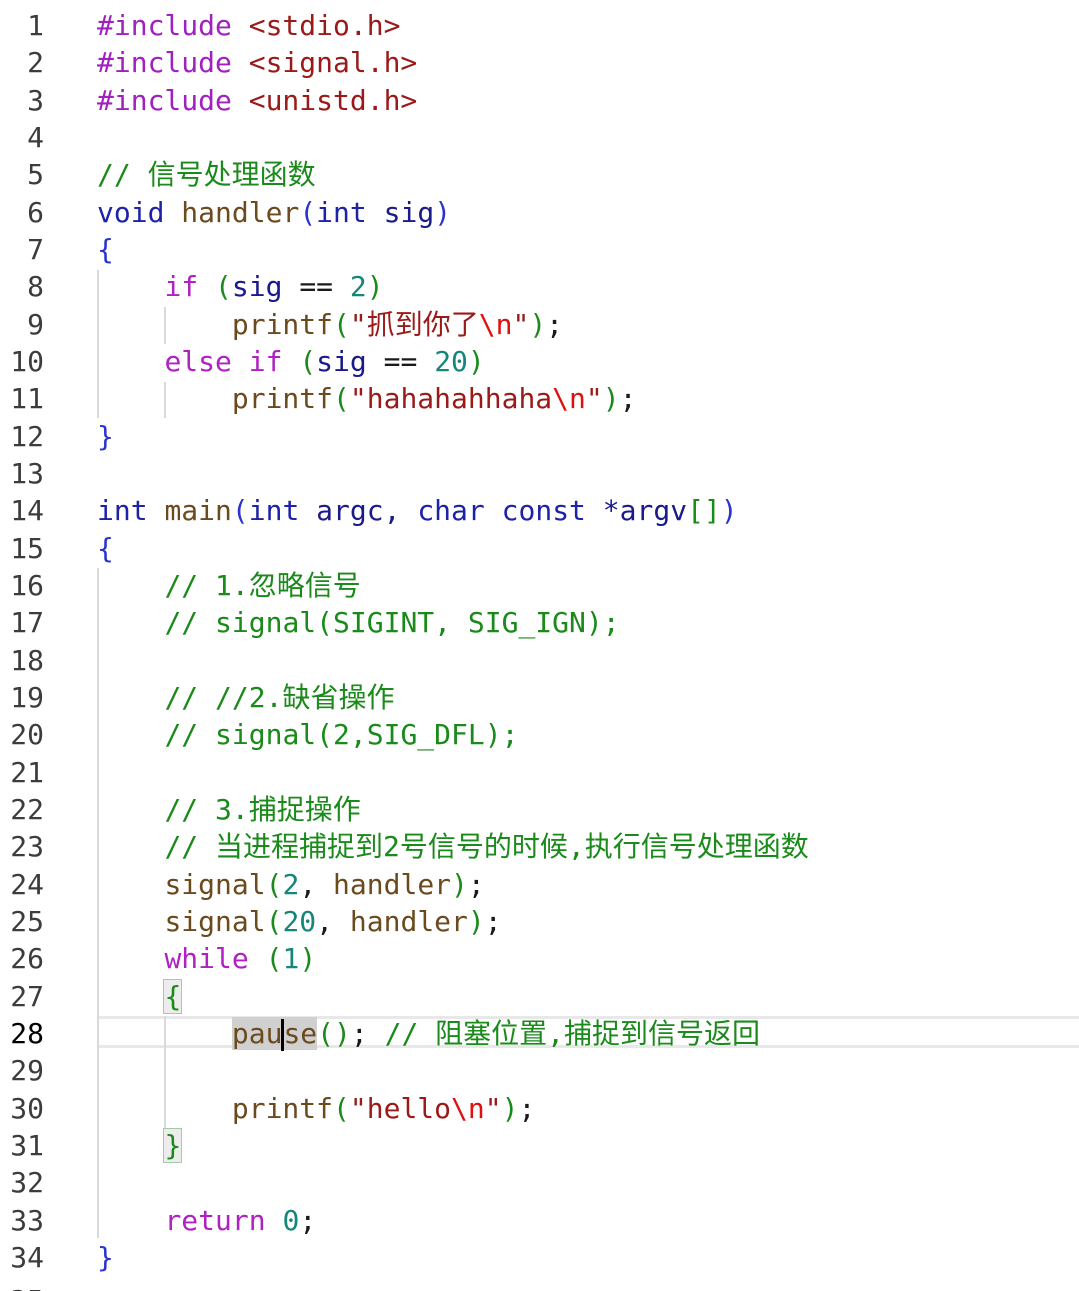  I want to click on function-name-part: se, so click(300, 1033).